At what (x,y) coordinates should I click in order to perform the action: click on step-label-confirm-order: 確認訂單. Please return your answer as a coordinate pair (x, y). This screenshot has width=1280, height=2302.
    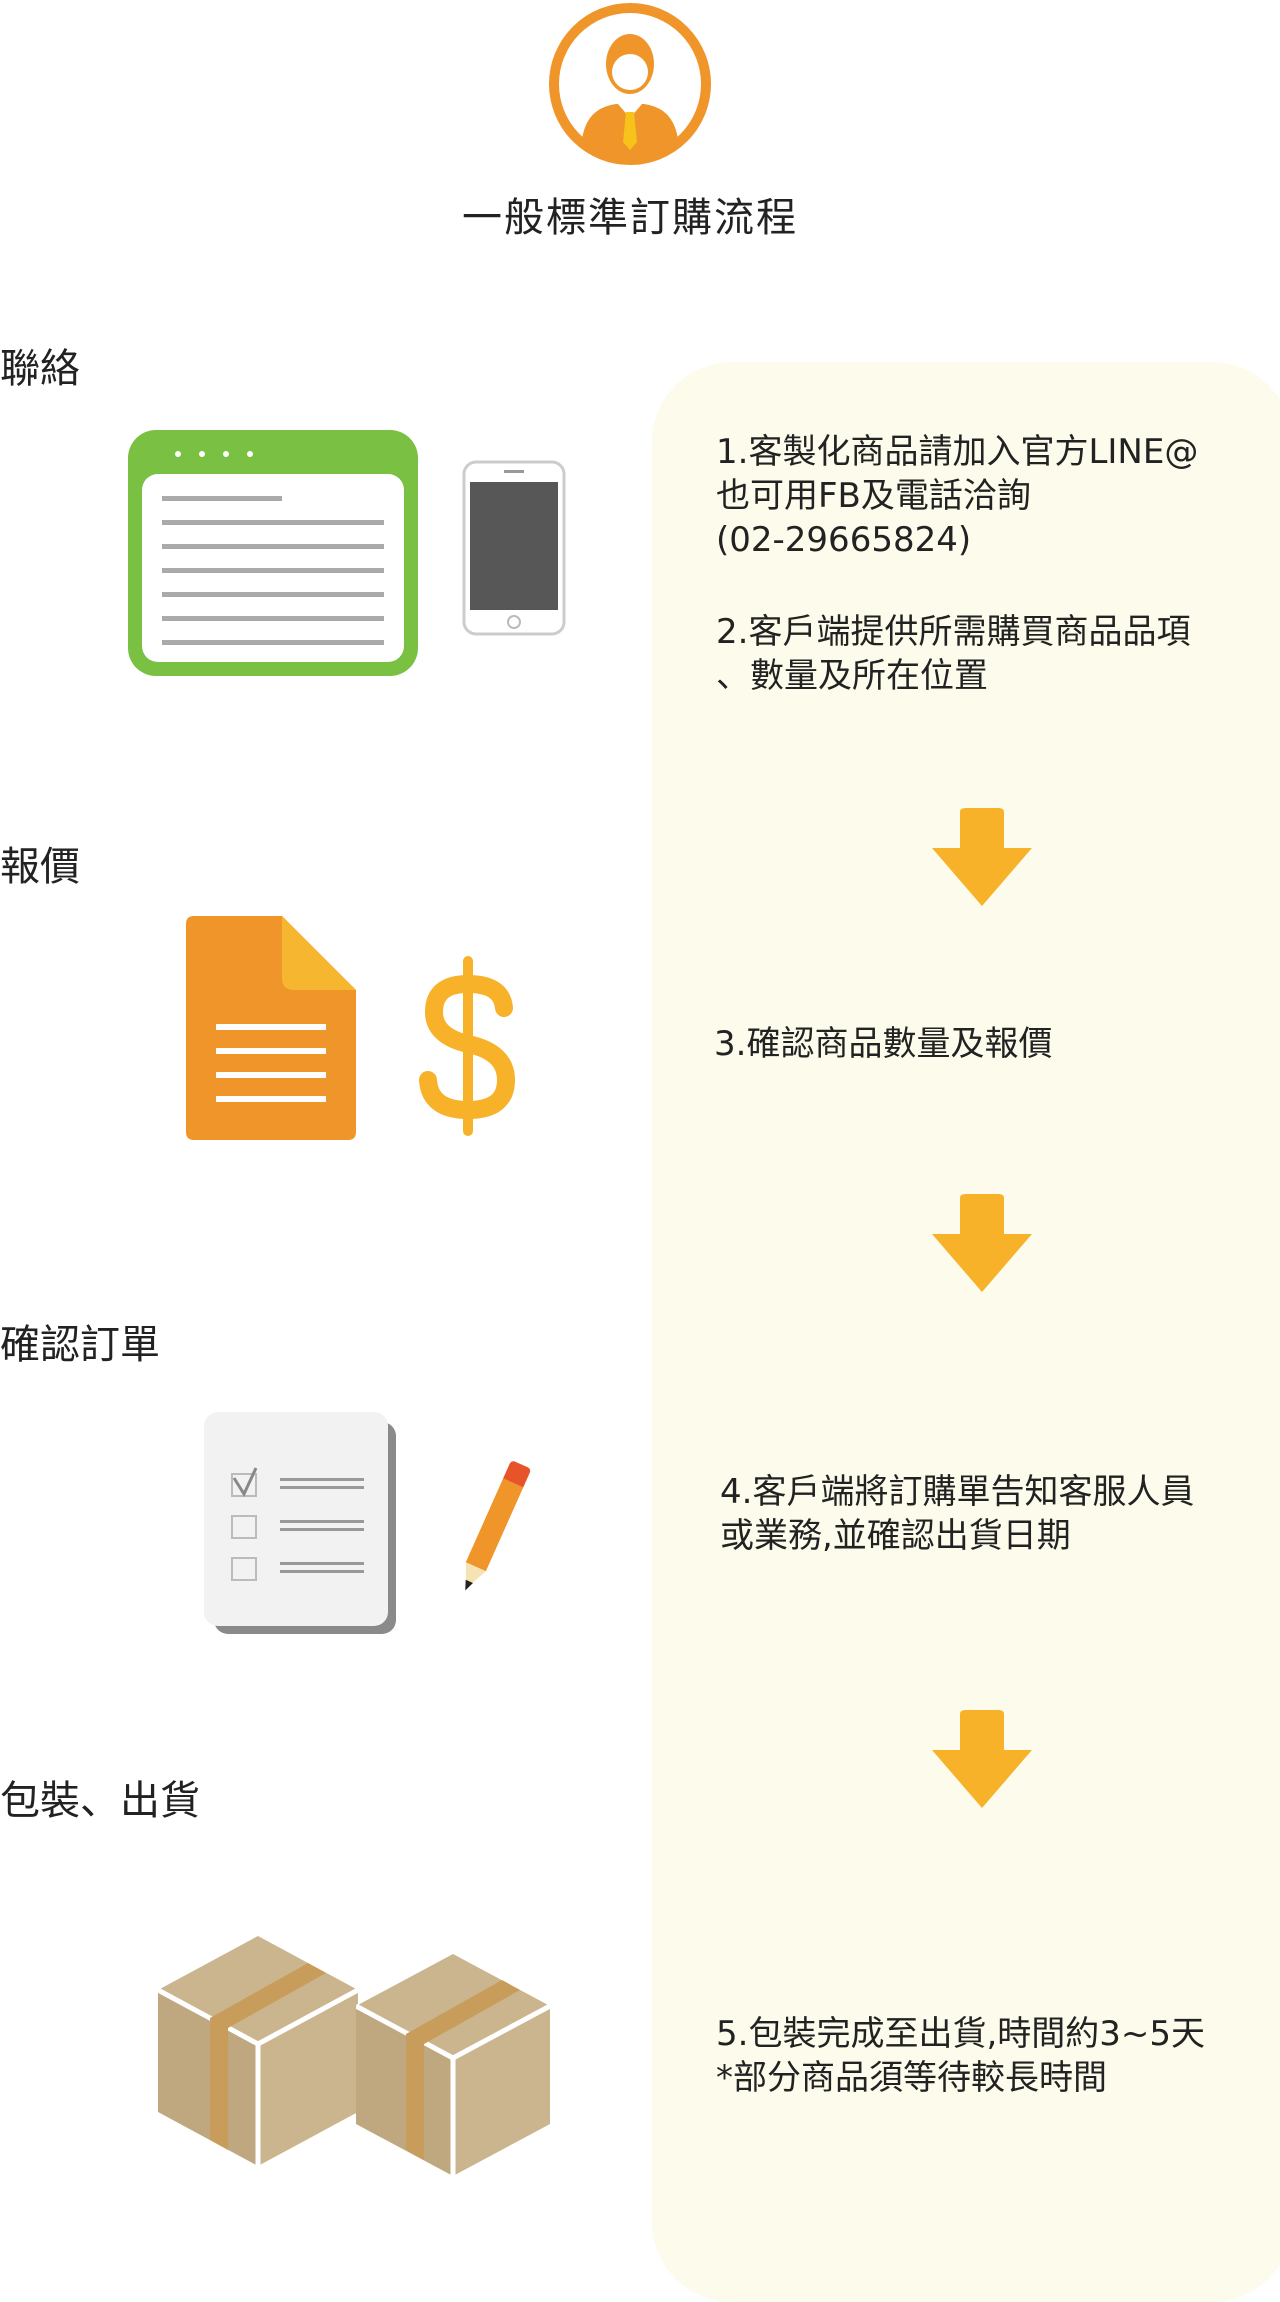
    Looking at the image, I should click on (80, 1345).